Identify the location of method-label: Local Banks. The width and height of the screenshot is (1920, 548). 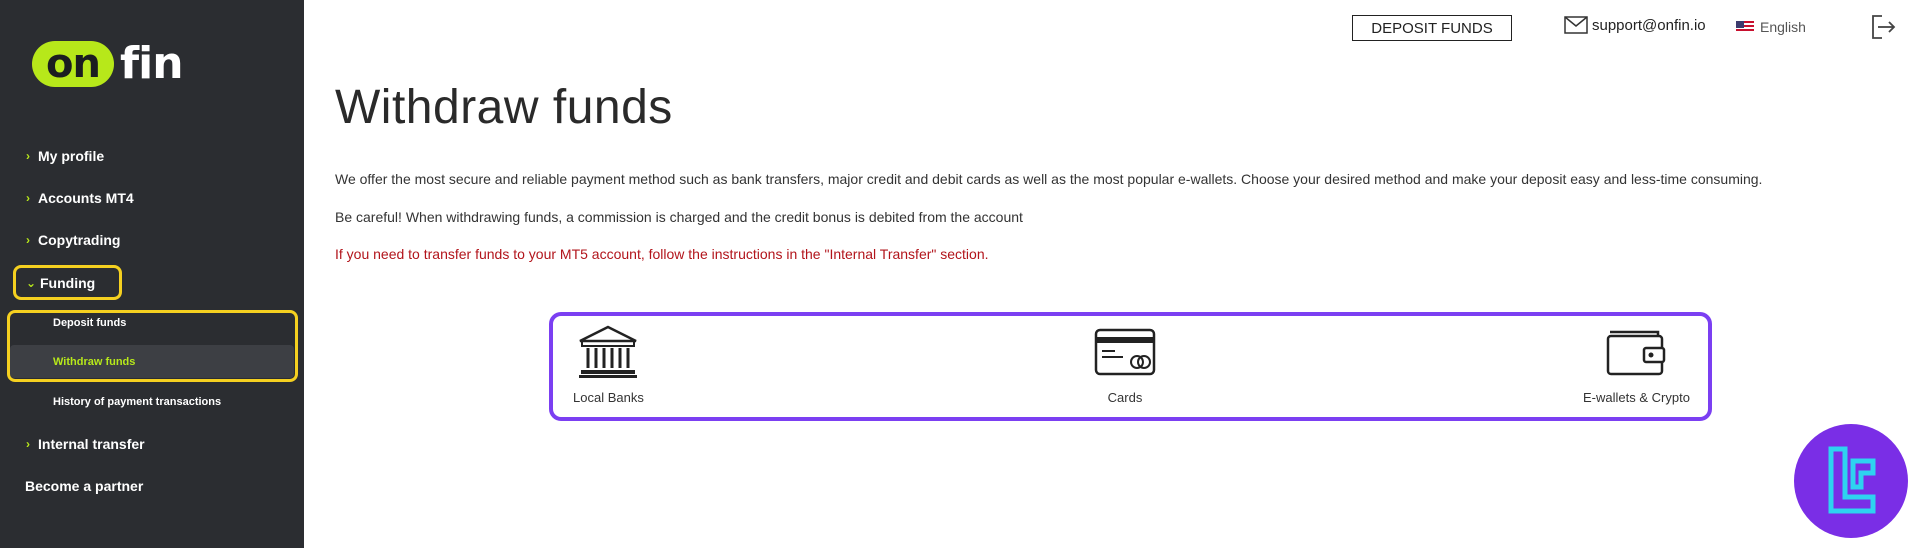
(608, 397).